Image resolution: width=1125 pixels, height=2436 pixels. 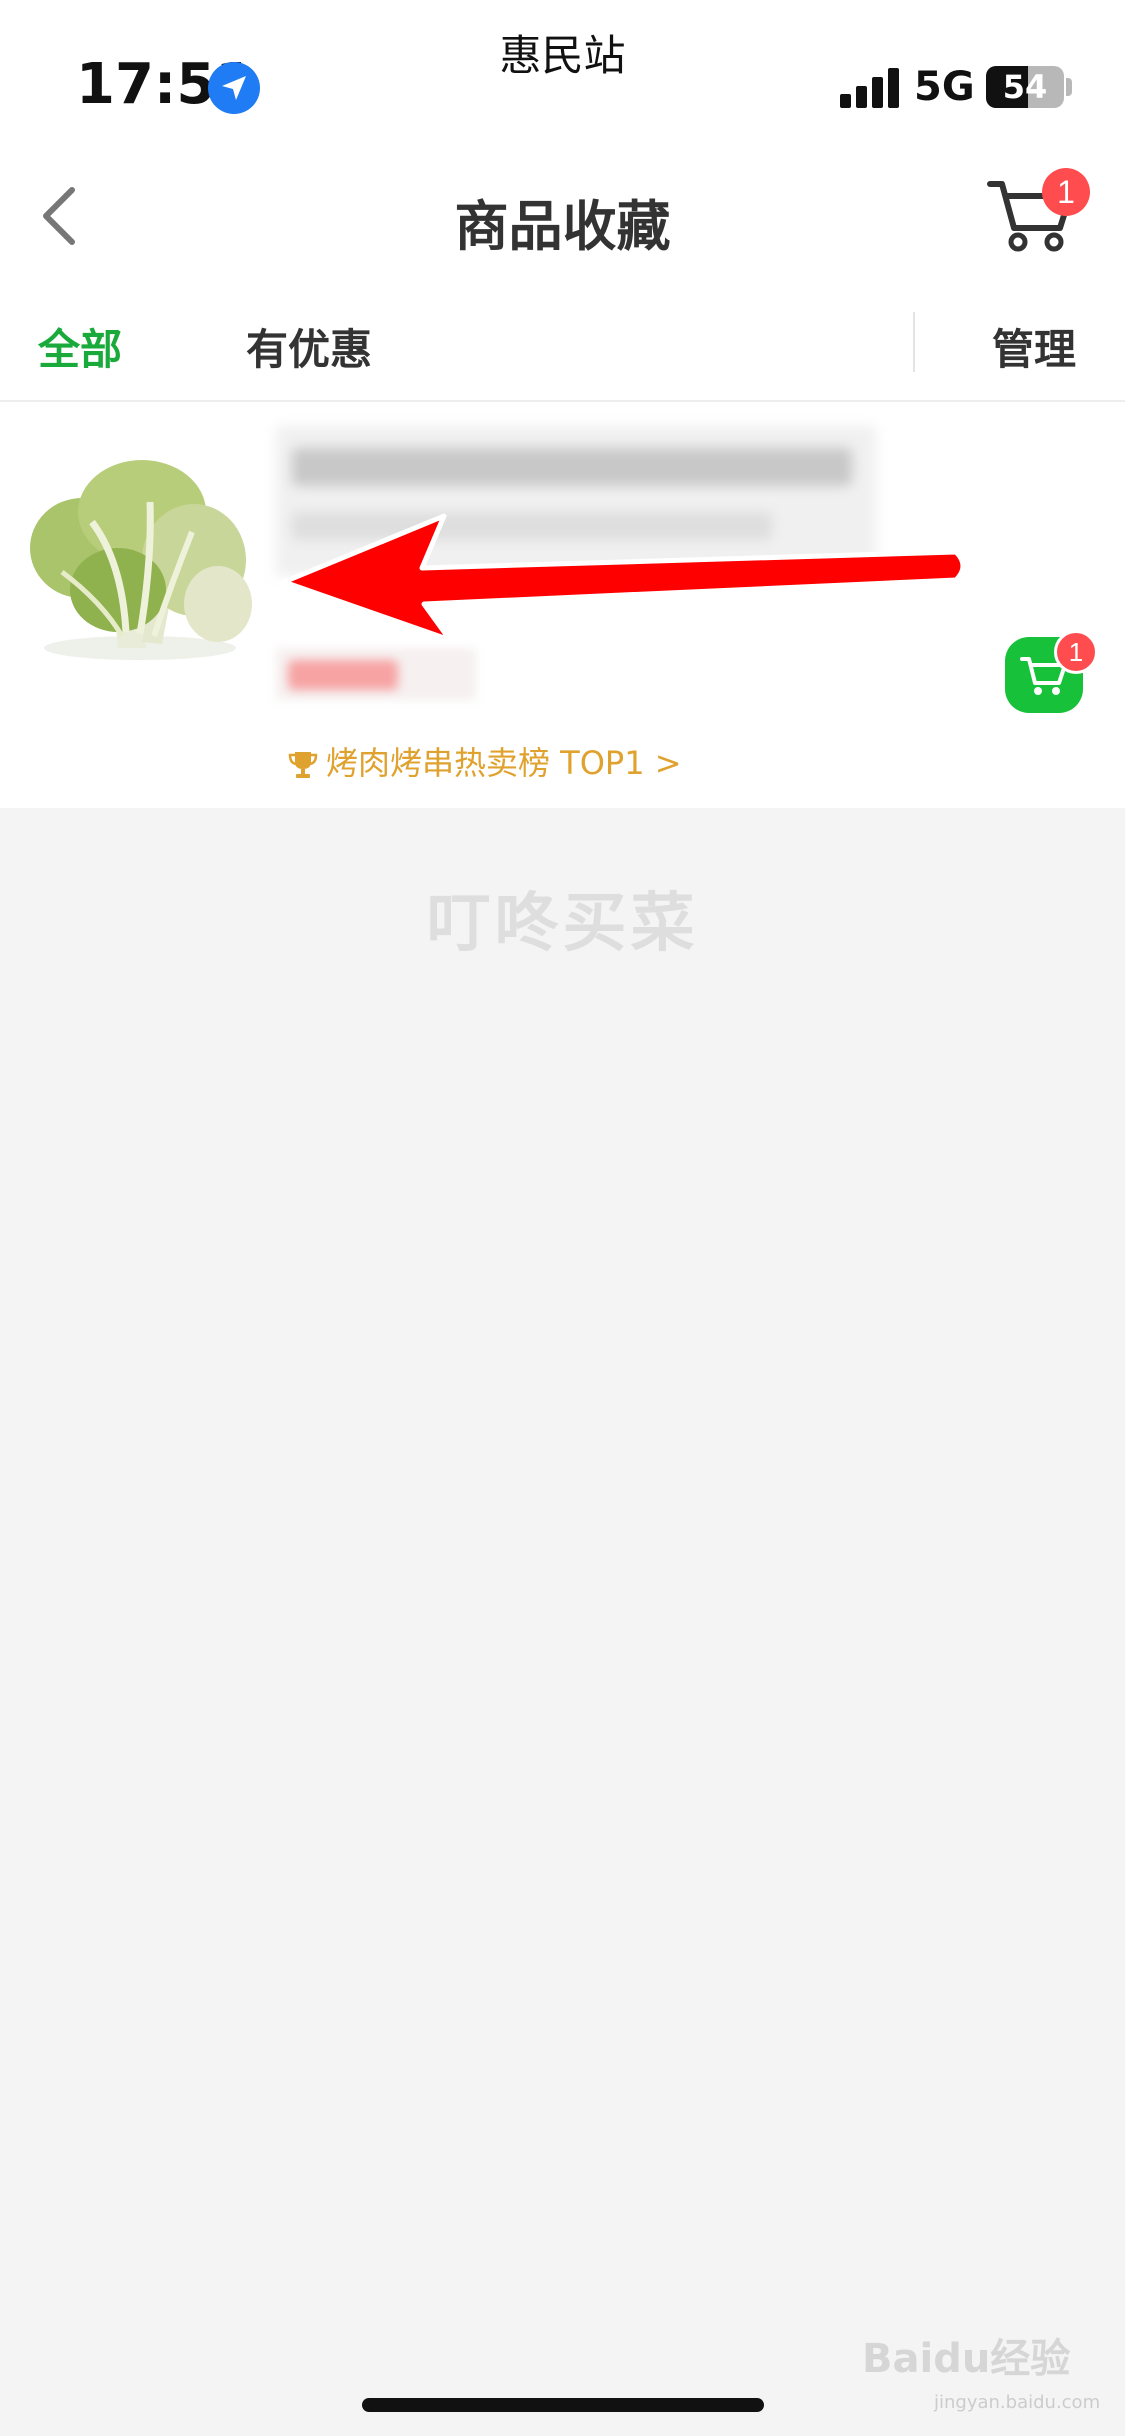 What do you see at coordinates (234, 88) in the screenshot?
I see `location-arrow-icon` at bounding box center [234, 88].